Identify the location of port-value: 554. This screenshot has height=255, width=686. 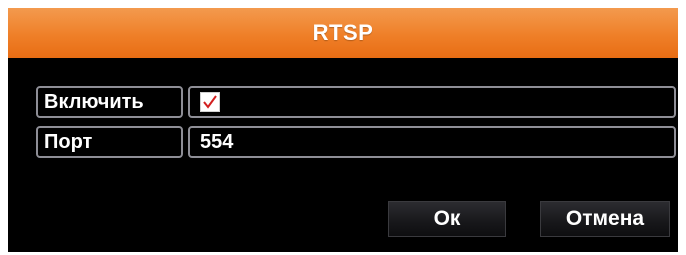
(216, 142).